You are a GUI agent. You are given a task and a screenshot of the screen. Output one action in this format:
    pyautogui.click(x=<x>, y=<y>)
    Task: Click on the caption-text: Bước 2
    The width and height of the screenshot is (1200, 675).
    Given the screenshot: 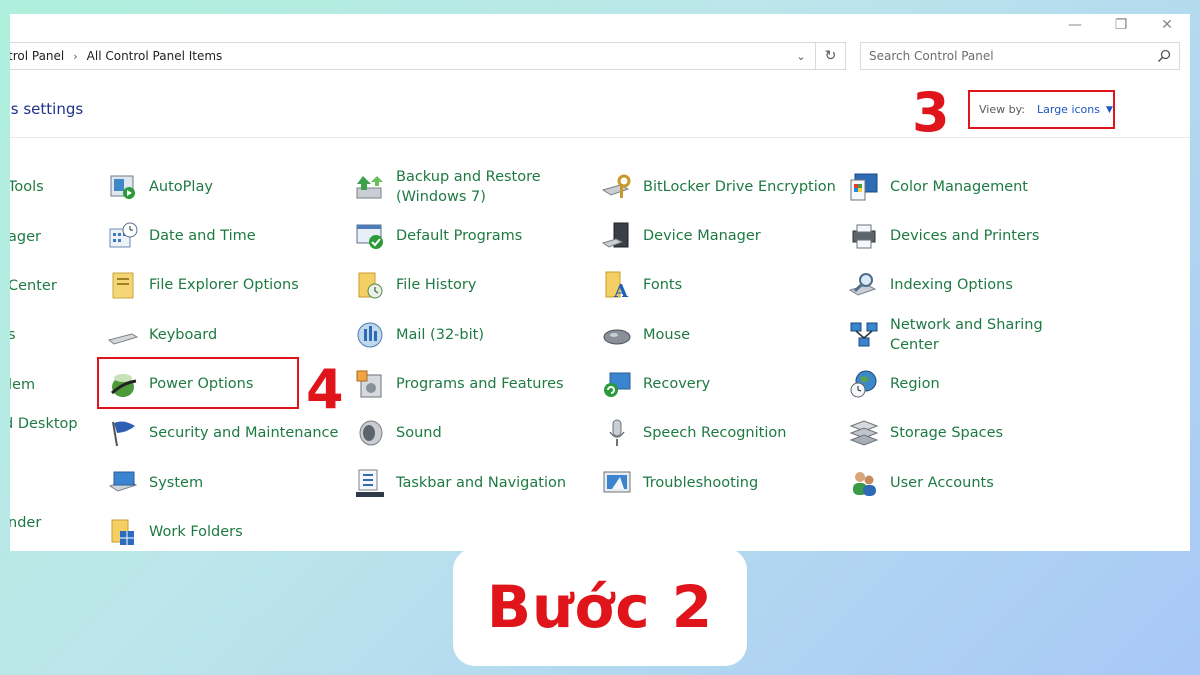 What is the action you would take?
    pyautogui.click(x=600, y=607)
    